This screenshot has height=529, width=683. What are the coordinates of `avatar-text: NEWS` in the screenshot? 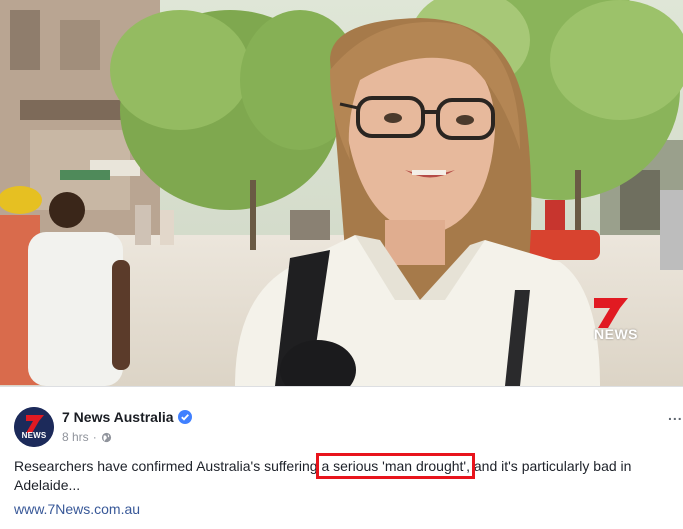 It's located at (34, 435).